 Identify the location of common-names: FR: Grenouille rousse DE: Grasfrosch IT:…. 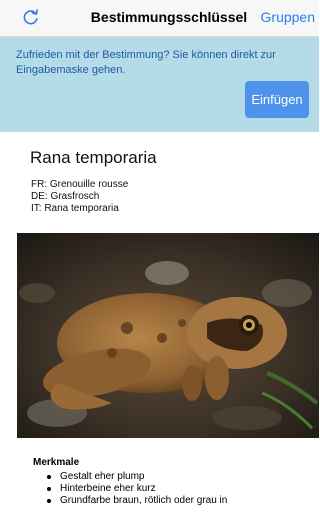
(79, 197).